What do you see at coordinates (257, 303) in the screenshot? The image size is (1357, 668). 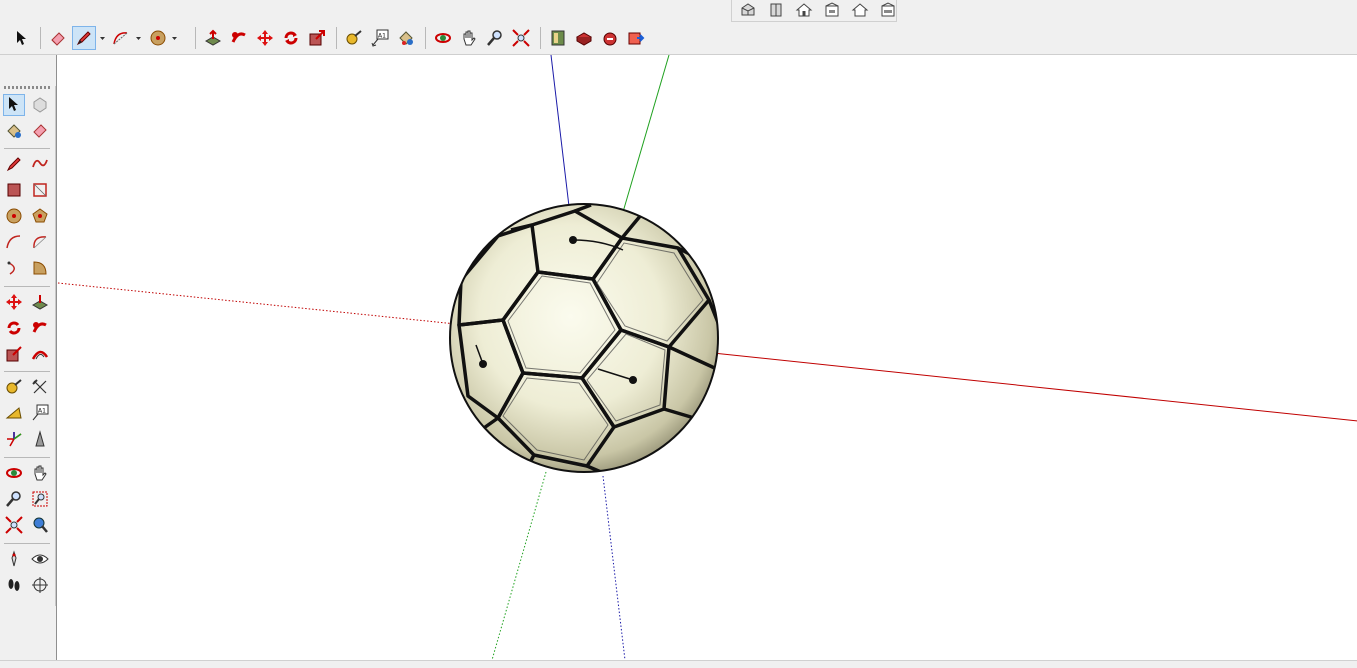 I see `red-axis-negative` at bounding box center [257, 303].